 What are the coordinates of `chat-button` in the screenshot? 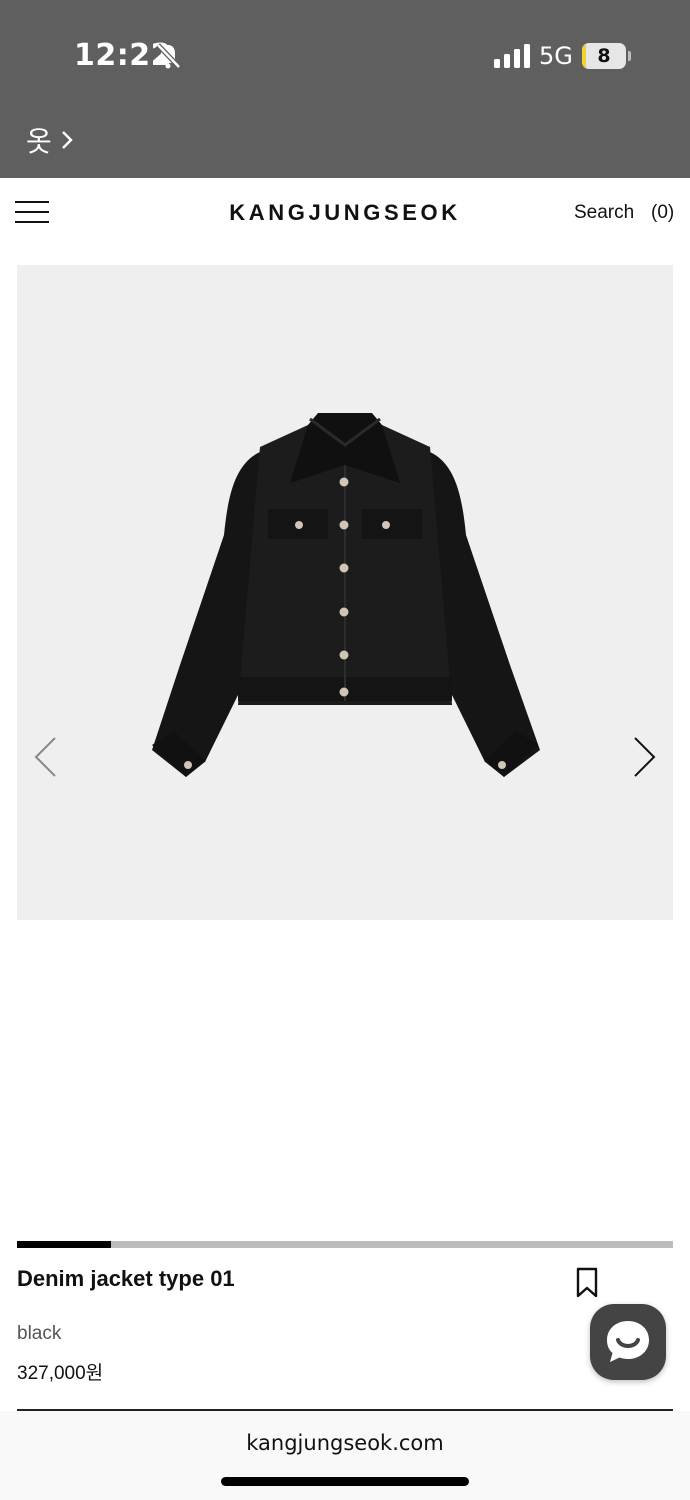 It's located at (628, 1342).